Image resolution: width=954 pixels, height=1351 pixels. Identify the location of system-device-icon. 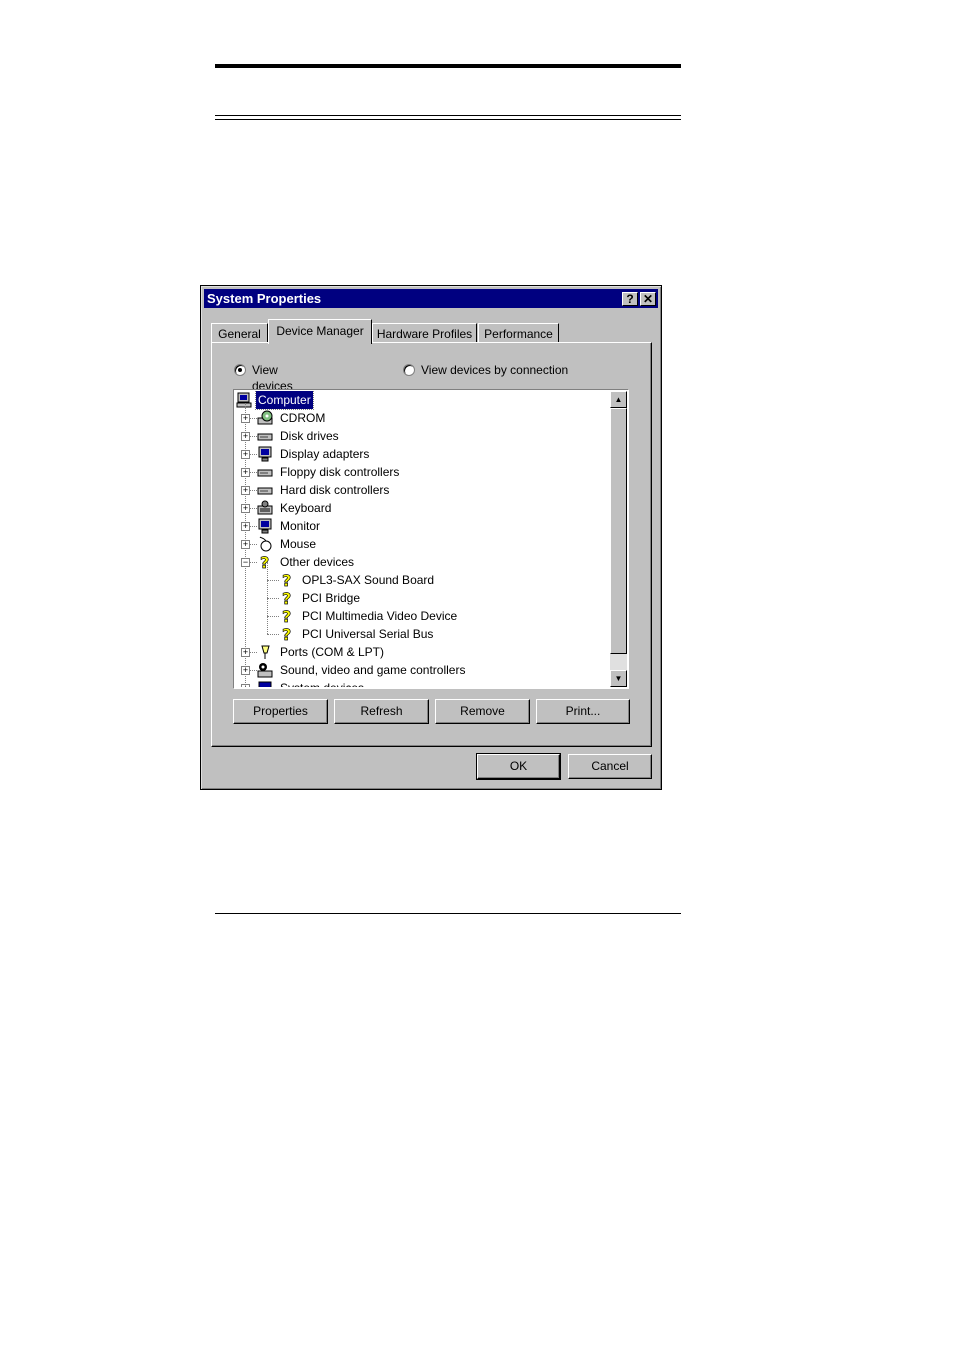
(265, 684).